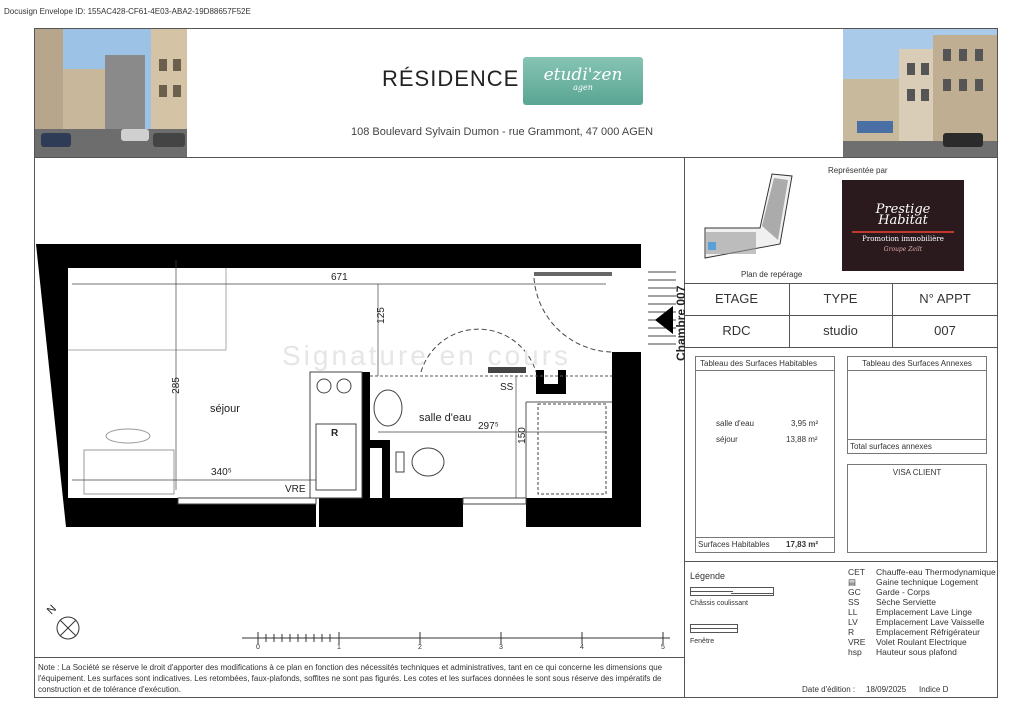  What do you see at coordinates (903, 239) in the screenshot?
I see `brand-tag: Promotion immobilière` at bounding box center [903, 239].